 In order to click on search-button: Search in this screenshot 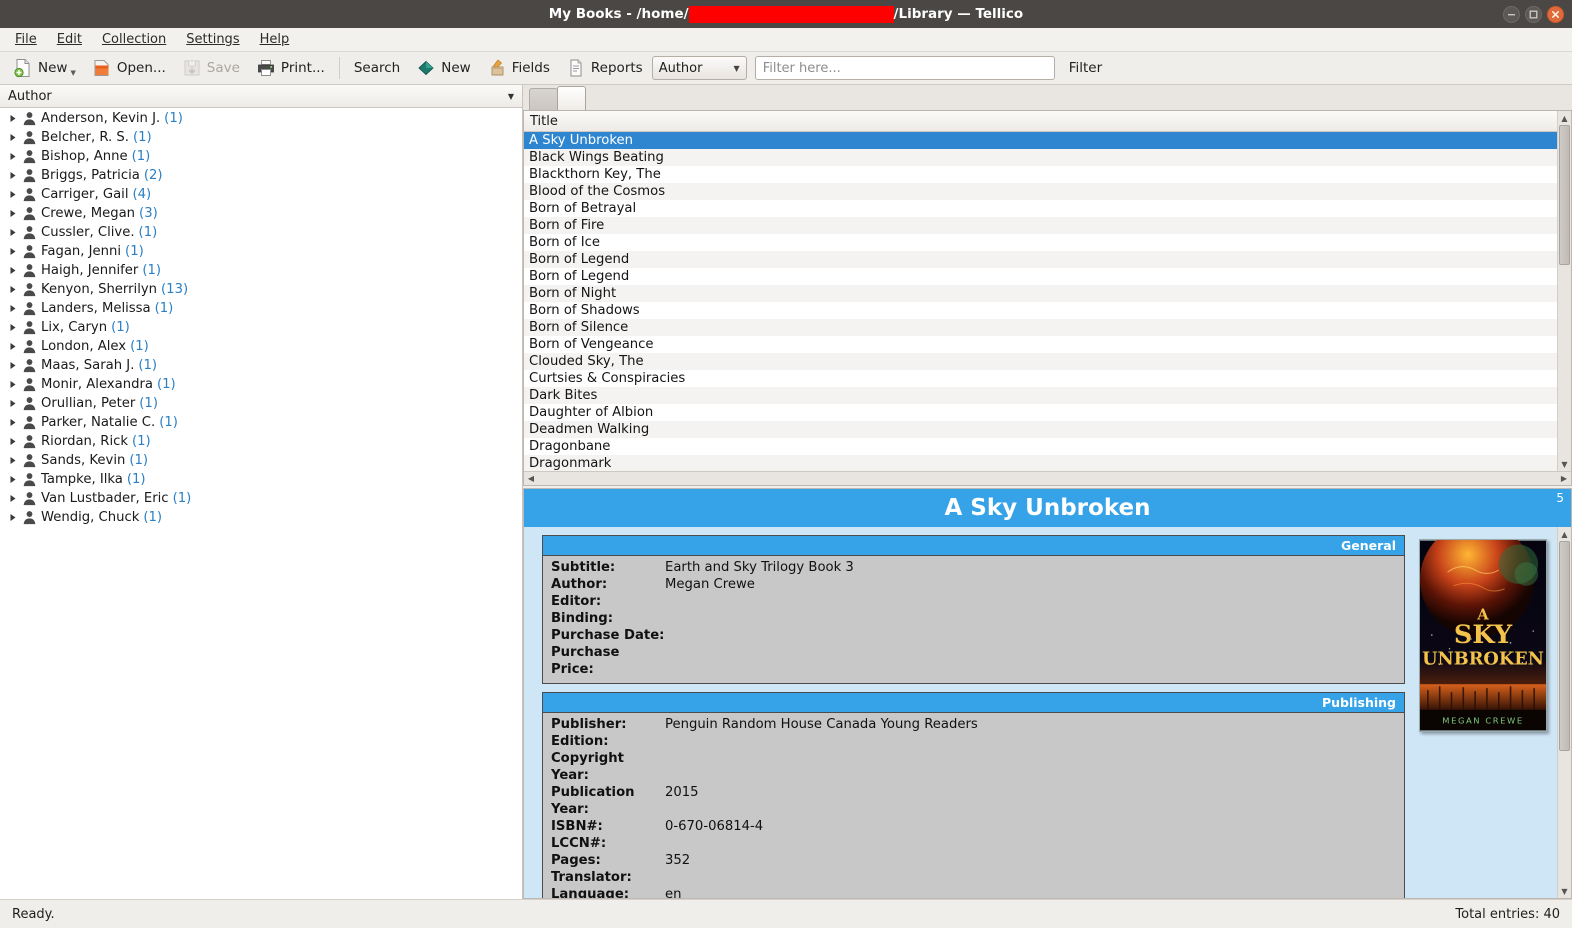, I will do `click(377, 68)`.